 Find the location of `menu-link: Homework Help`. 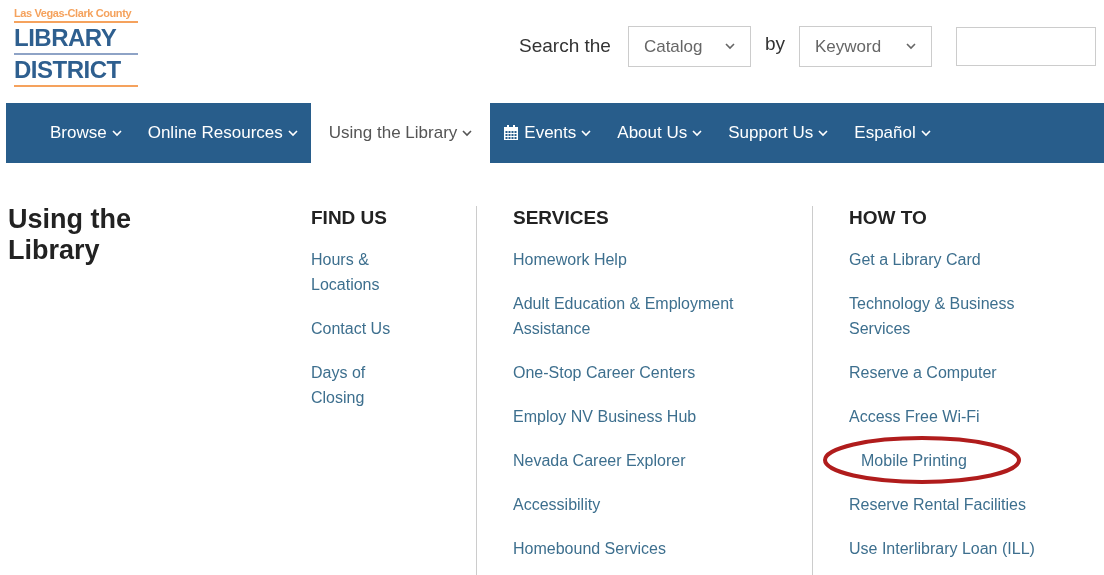

menu-link: Homework Help is located at coordinates (570, 259).